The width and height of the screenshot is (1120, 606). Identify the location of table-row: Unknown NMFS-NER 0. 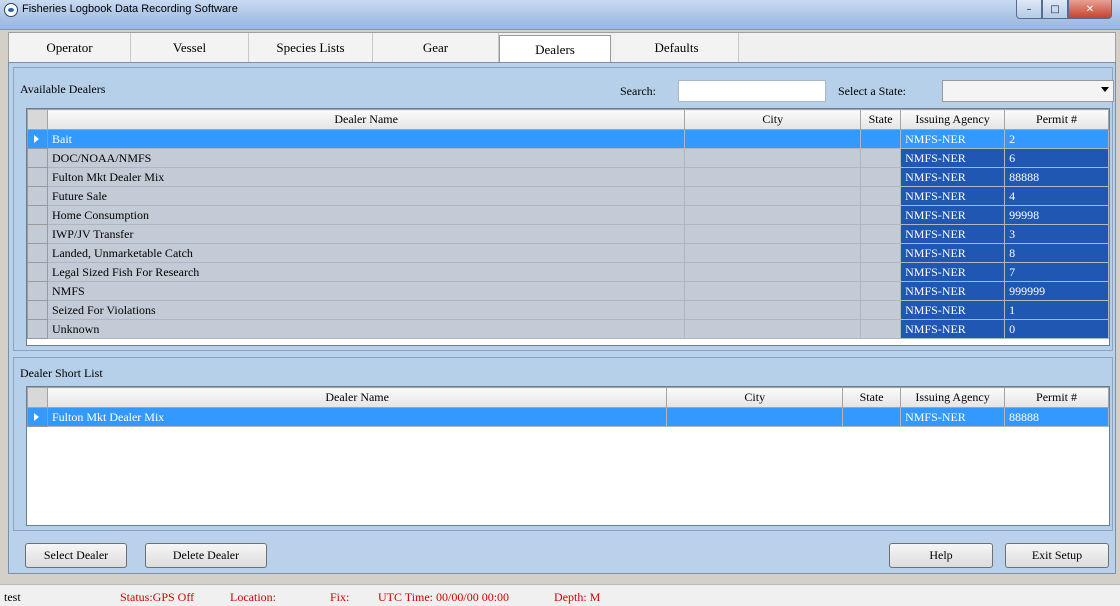
(568, 329).